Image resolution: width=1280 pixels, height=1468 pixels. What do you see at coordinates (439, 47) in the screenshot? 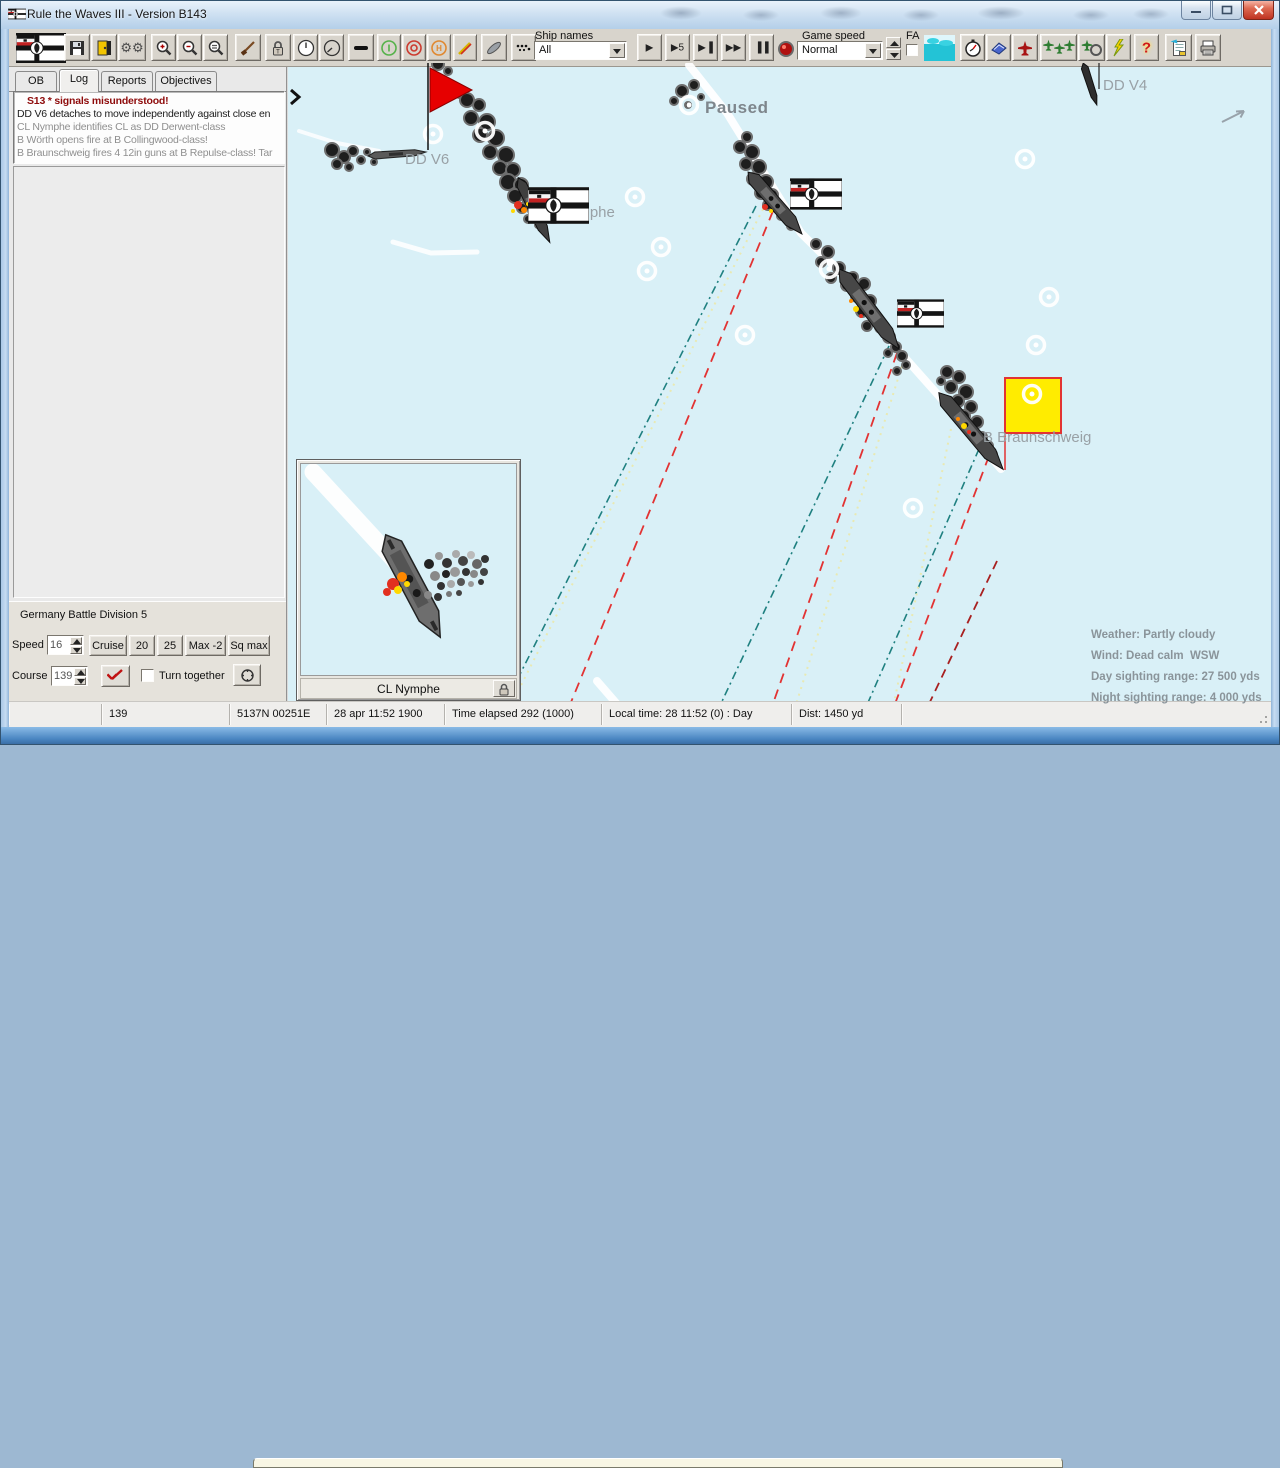
I see `status-amber-button: H` at bounding box center [439, 47].